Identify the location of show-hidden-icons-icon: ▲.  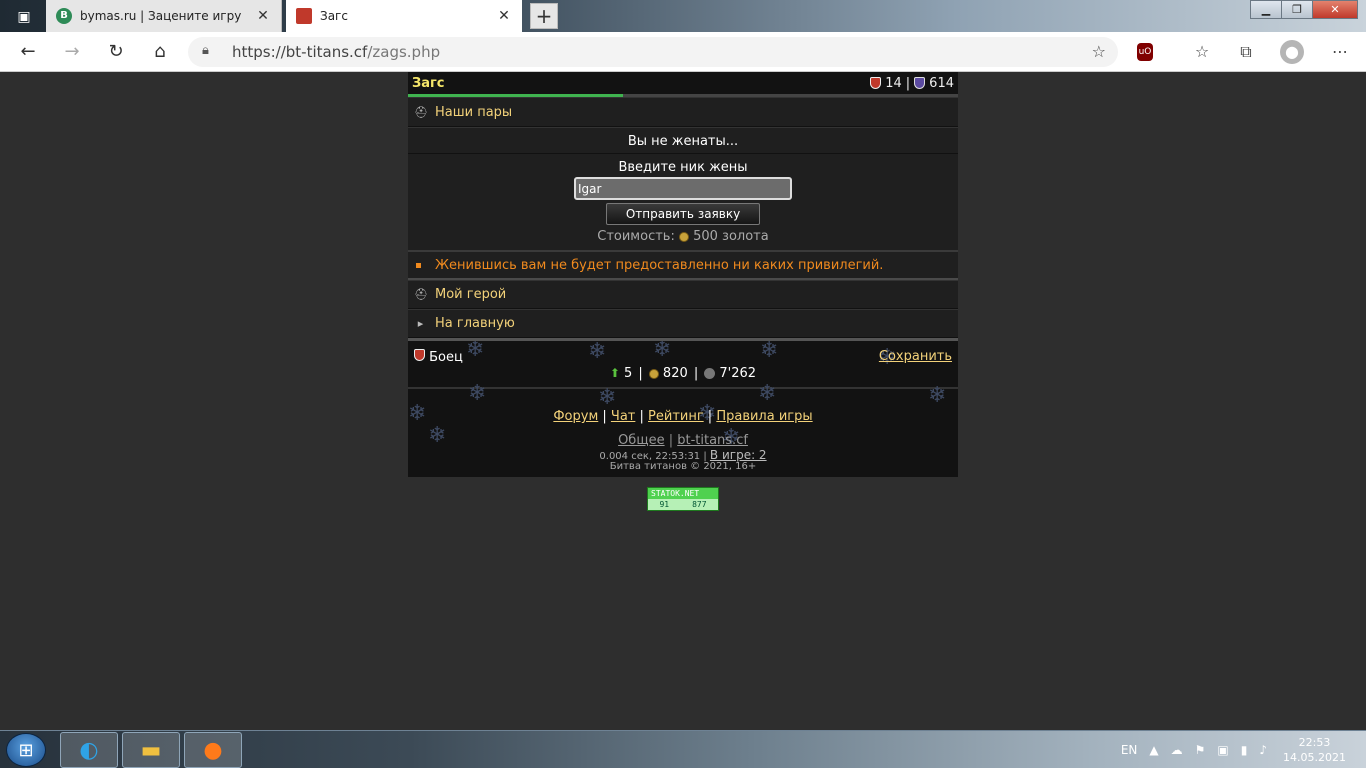
(1153, 750).